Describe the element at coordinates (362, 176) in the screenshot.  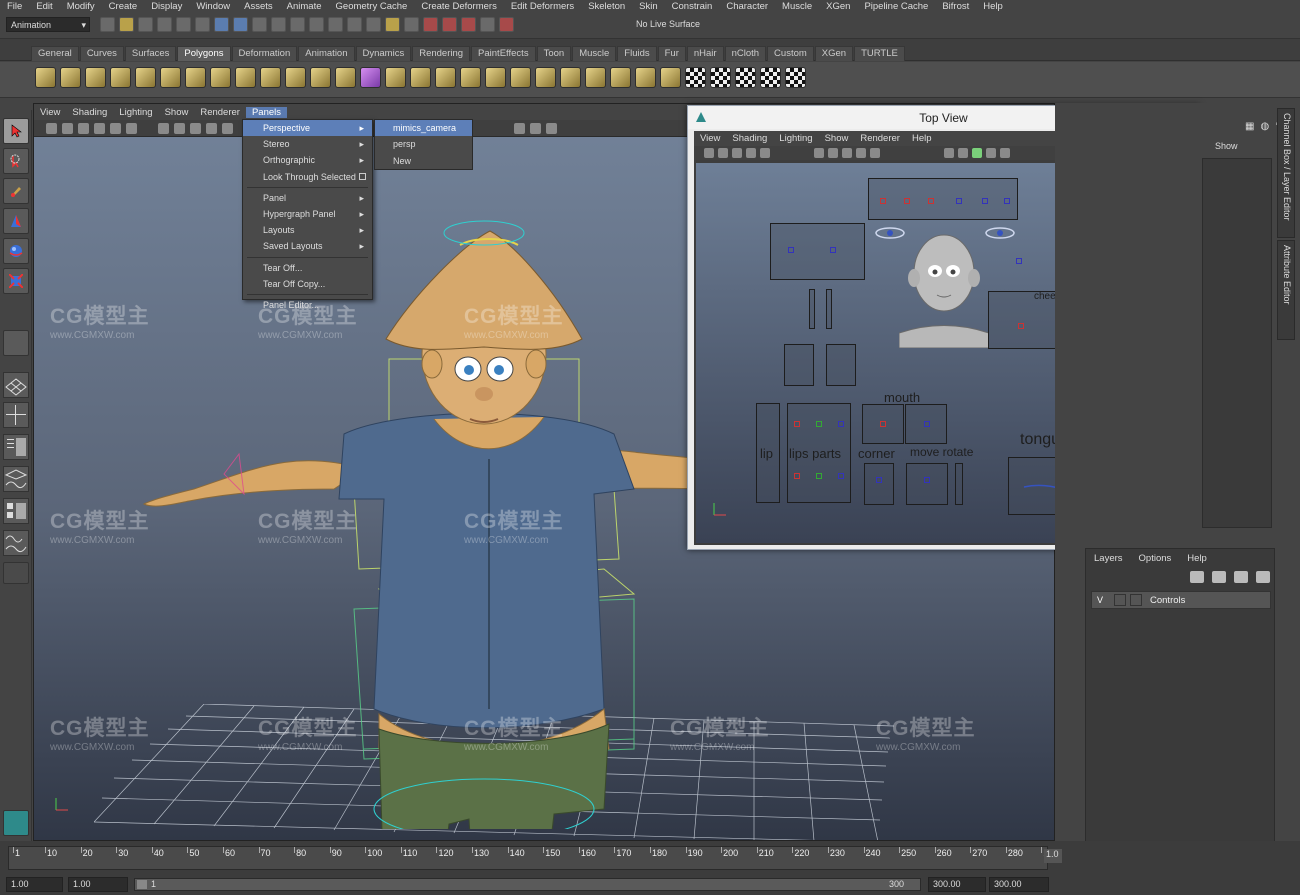
I see `option-box-icon` at that location.